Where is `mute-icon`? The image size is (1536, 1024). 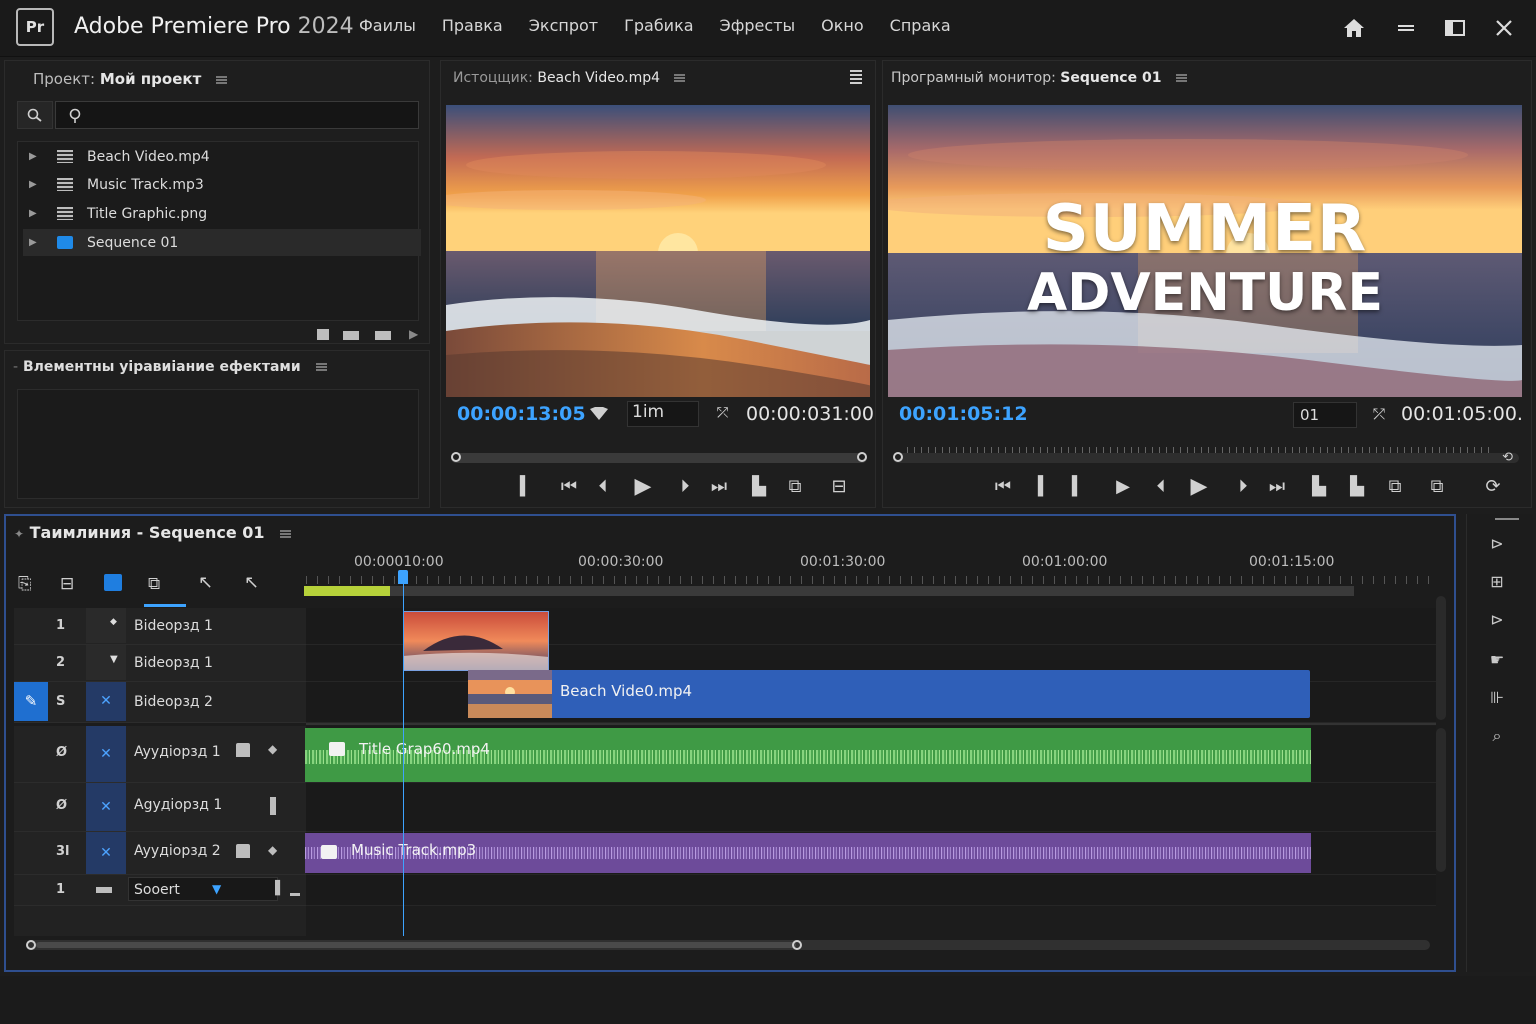
mute-icon is located at coordinates (273, 806).